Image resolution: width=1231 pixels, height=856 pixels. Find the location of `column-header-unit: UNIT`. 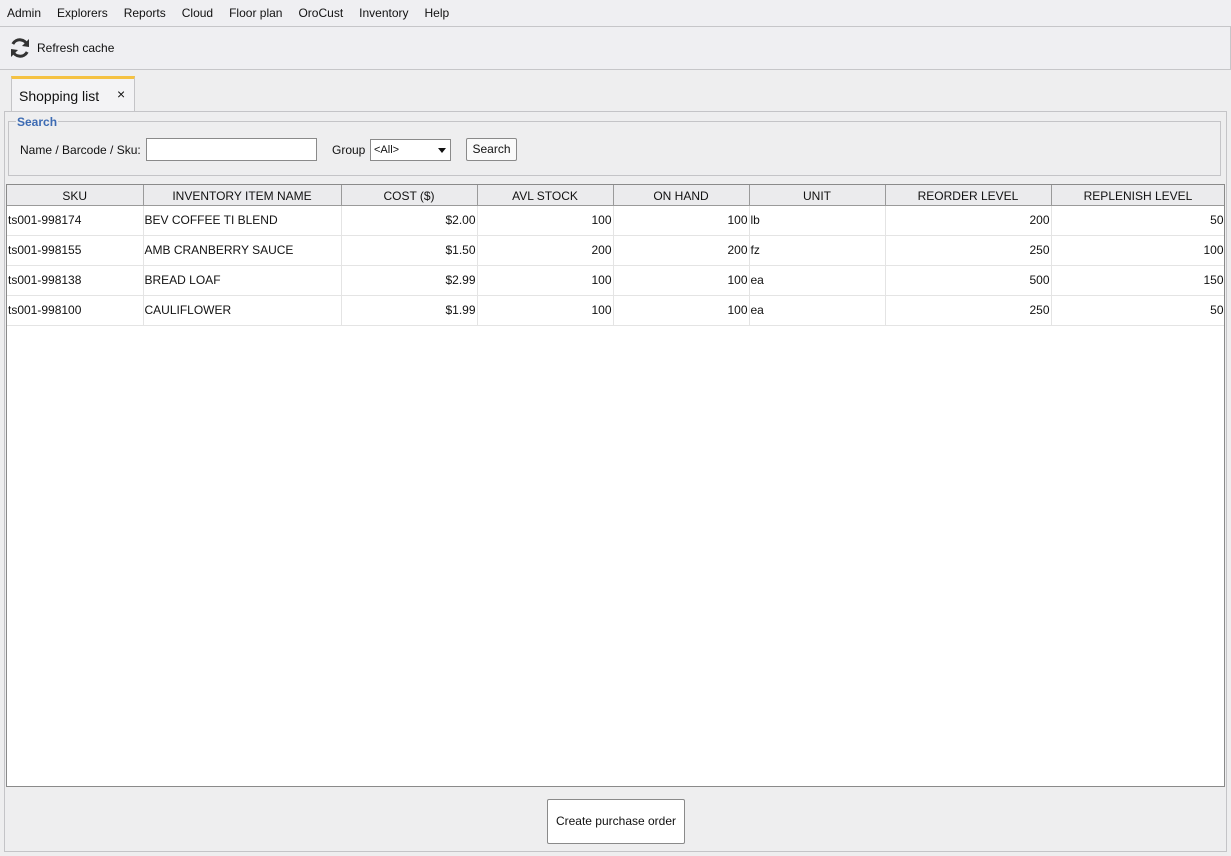

column-header-unit: UNIT is located at coordinates (817, 195).